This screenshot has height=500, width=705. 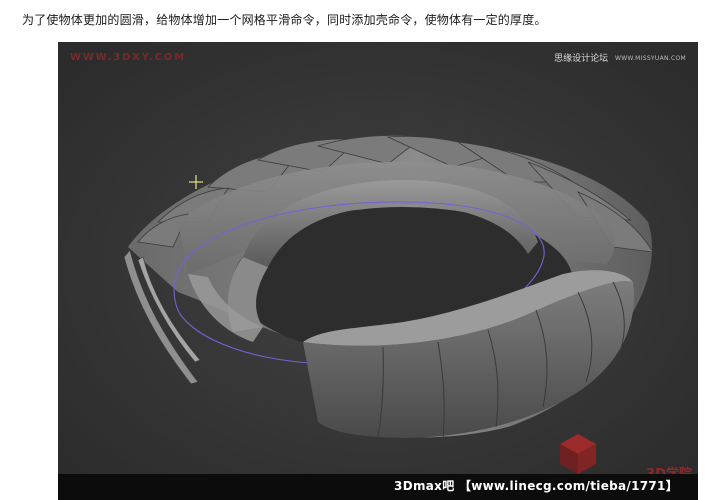 I want to click on bottom-caption: 3Dmax吧 【www.linecg.com/tieba/1771】, so click(x=536, y=486).